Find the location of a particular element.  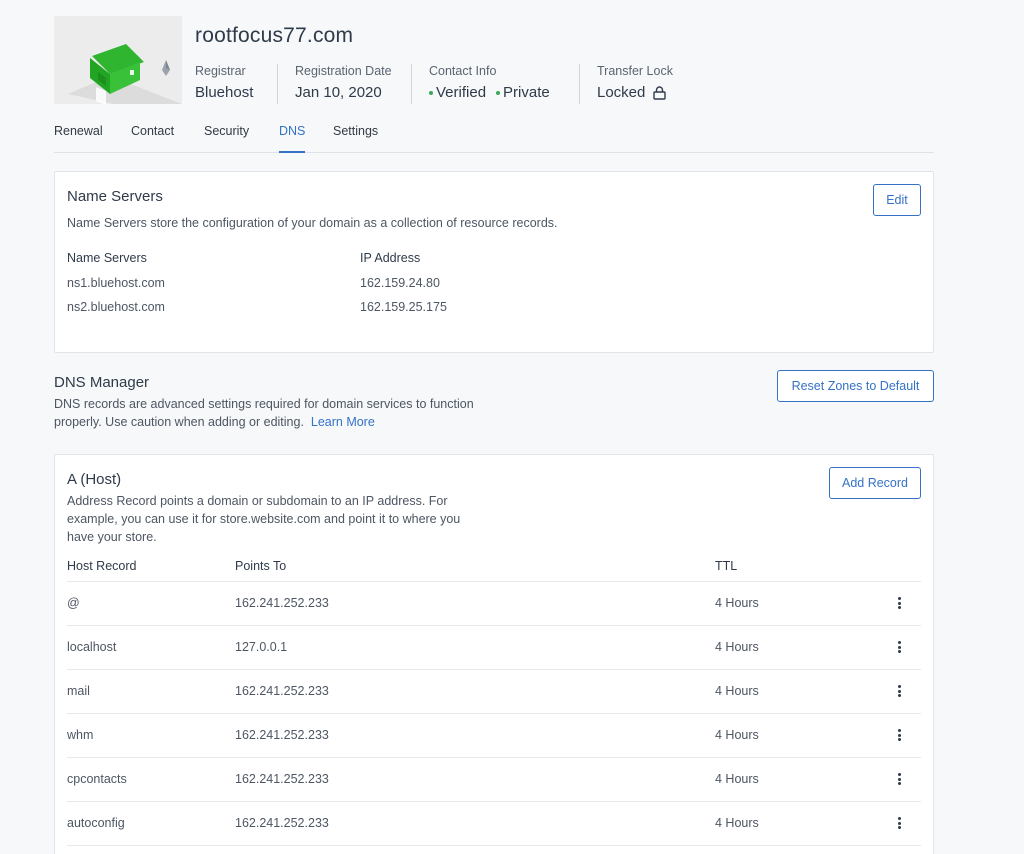

points-to-column-header: Points To is located at coordinates (261, 566).